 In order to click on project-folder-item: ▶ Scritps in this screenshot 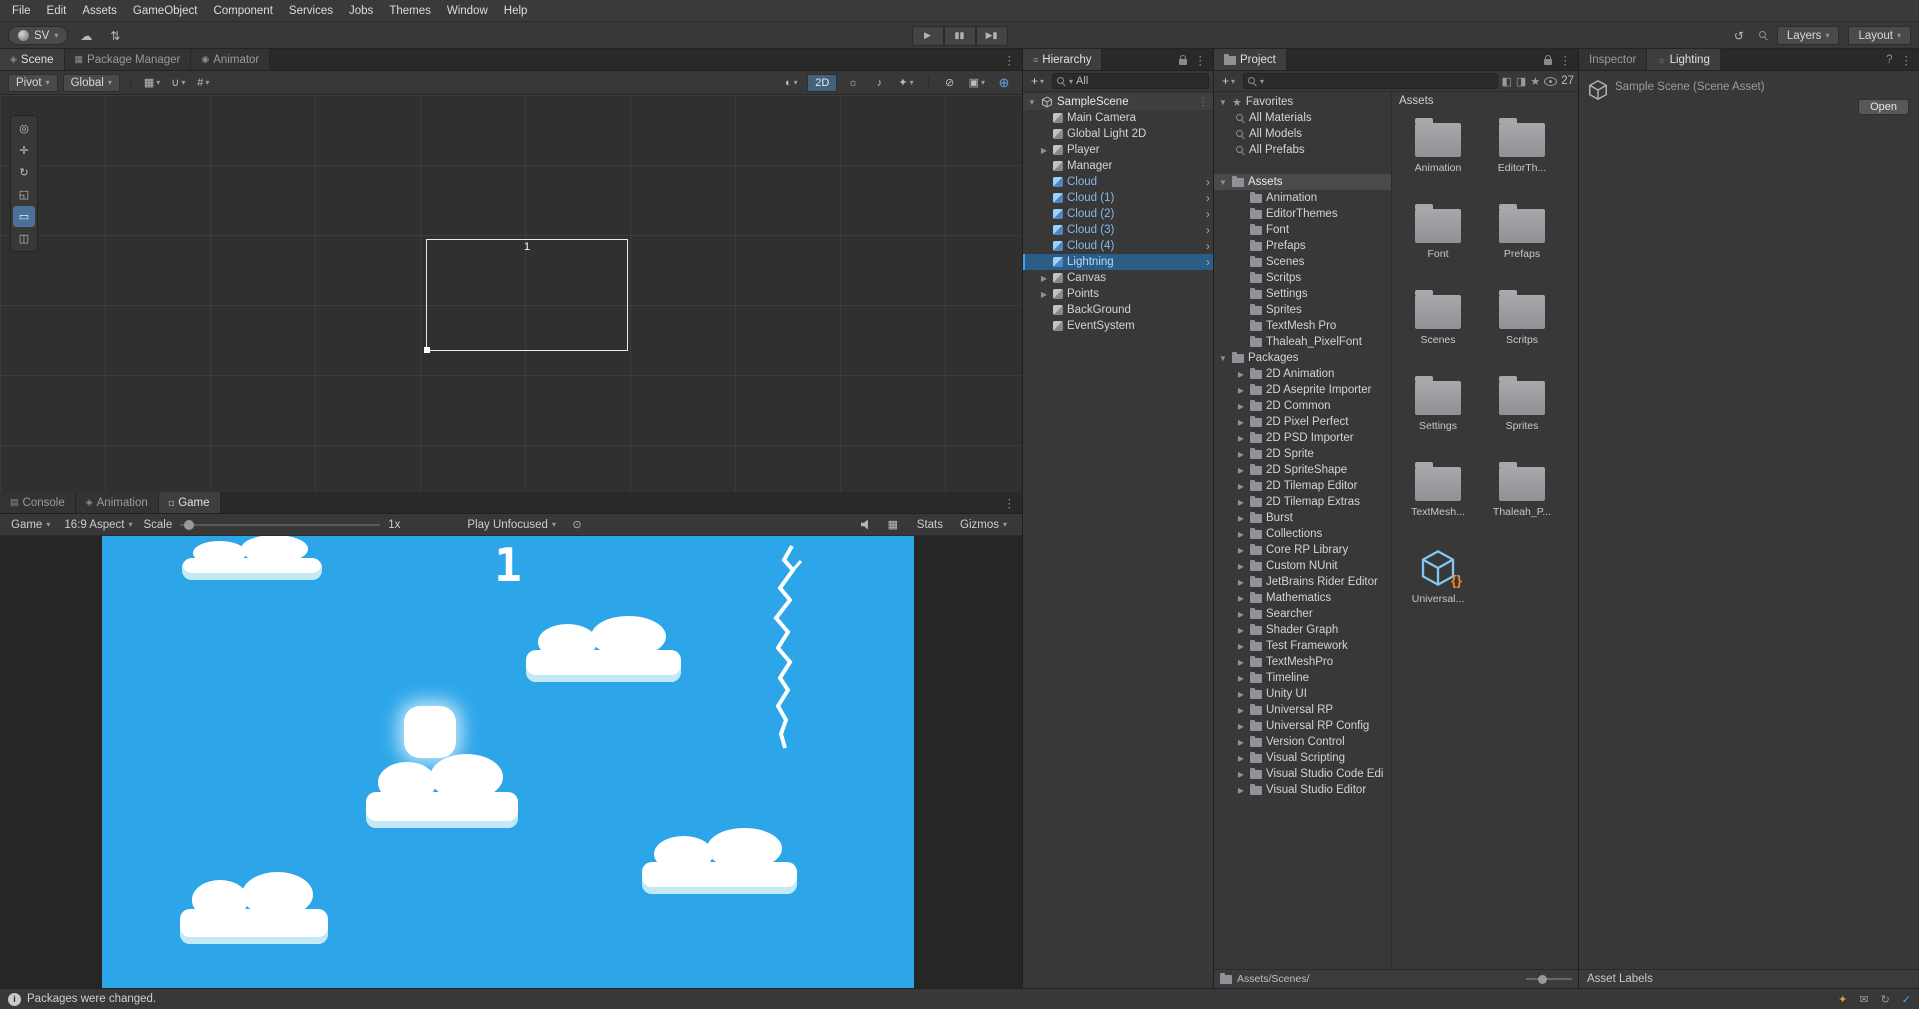, I will do `click(1302, 278)`.